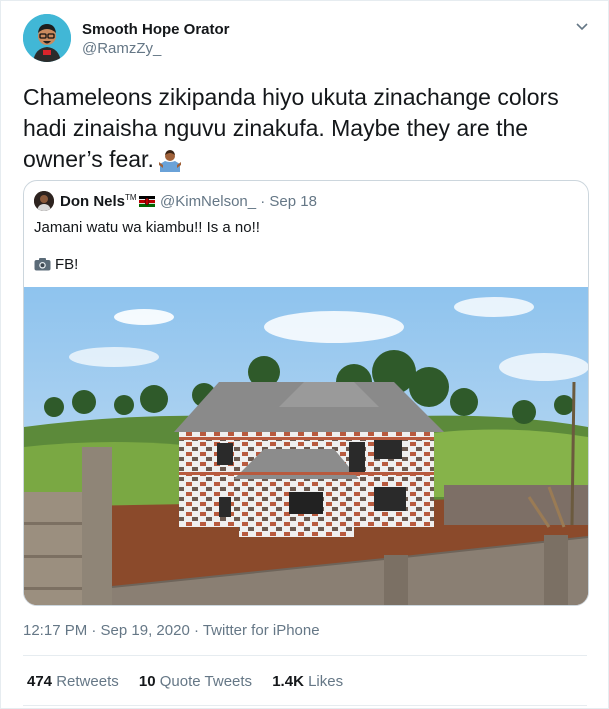  What do you see at coordinates (305, 705) in the screenshot?
I see `divider-bottom` at bounding box center [305, 705].